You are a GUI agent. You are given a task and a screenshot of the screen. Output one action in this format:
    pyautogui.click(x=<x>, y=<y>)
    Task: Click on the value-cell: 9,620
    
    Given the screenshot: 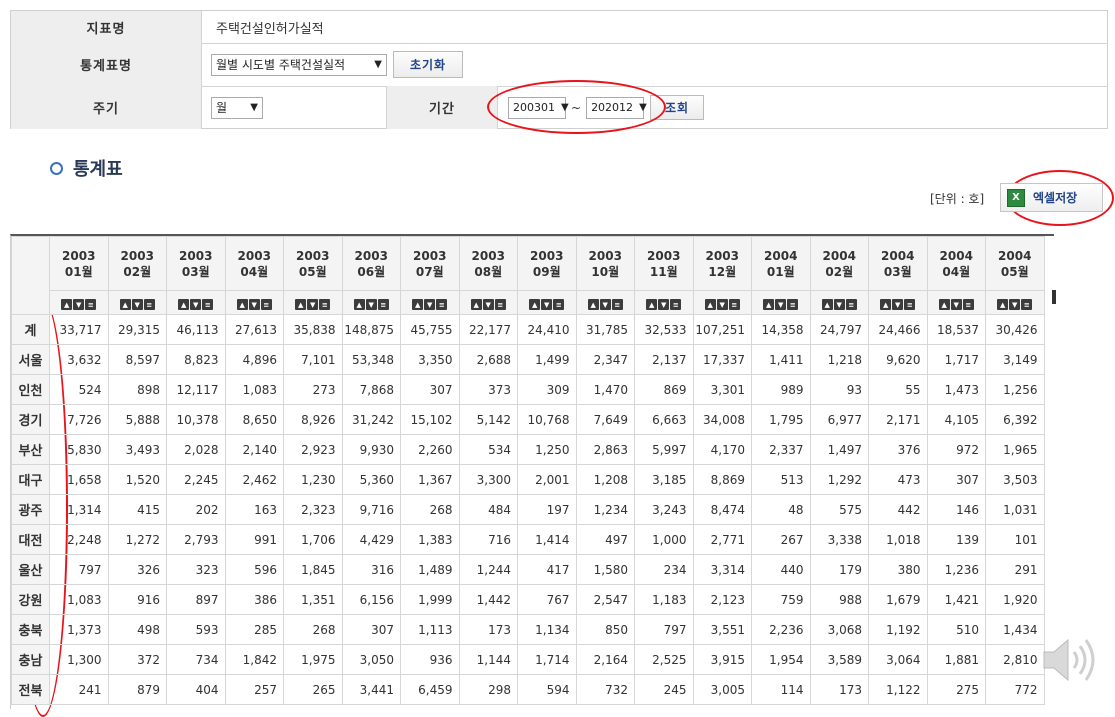 What is the action you would take?
    pyautogui.click(x=898, y=359)
    